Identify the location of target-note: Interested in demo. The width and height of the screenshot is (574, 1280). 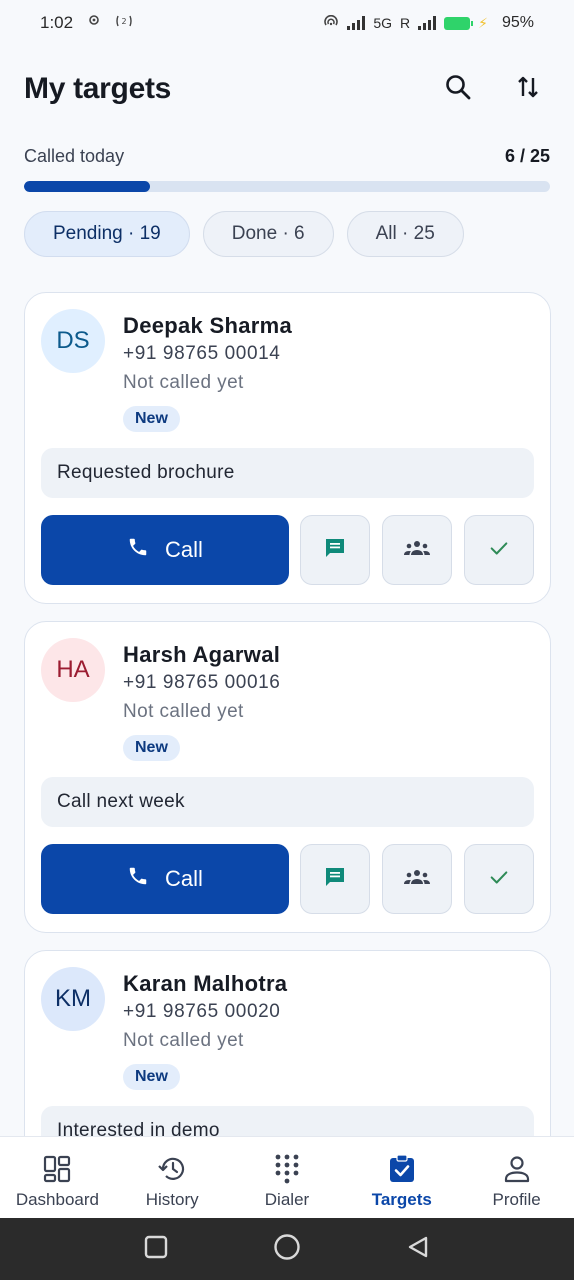
(287, 1121).